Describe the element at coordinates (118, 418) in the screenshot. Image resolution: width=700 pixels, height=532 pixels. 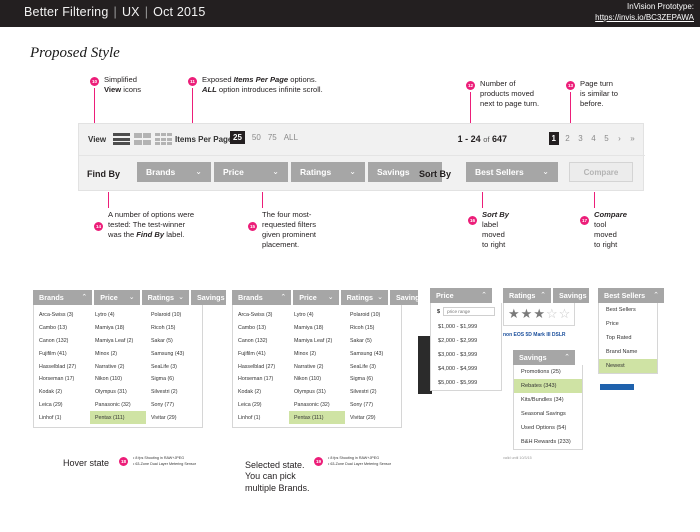
I see `list-item-highlighted: Pentax (111)` at that location.